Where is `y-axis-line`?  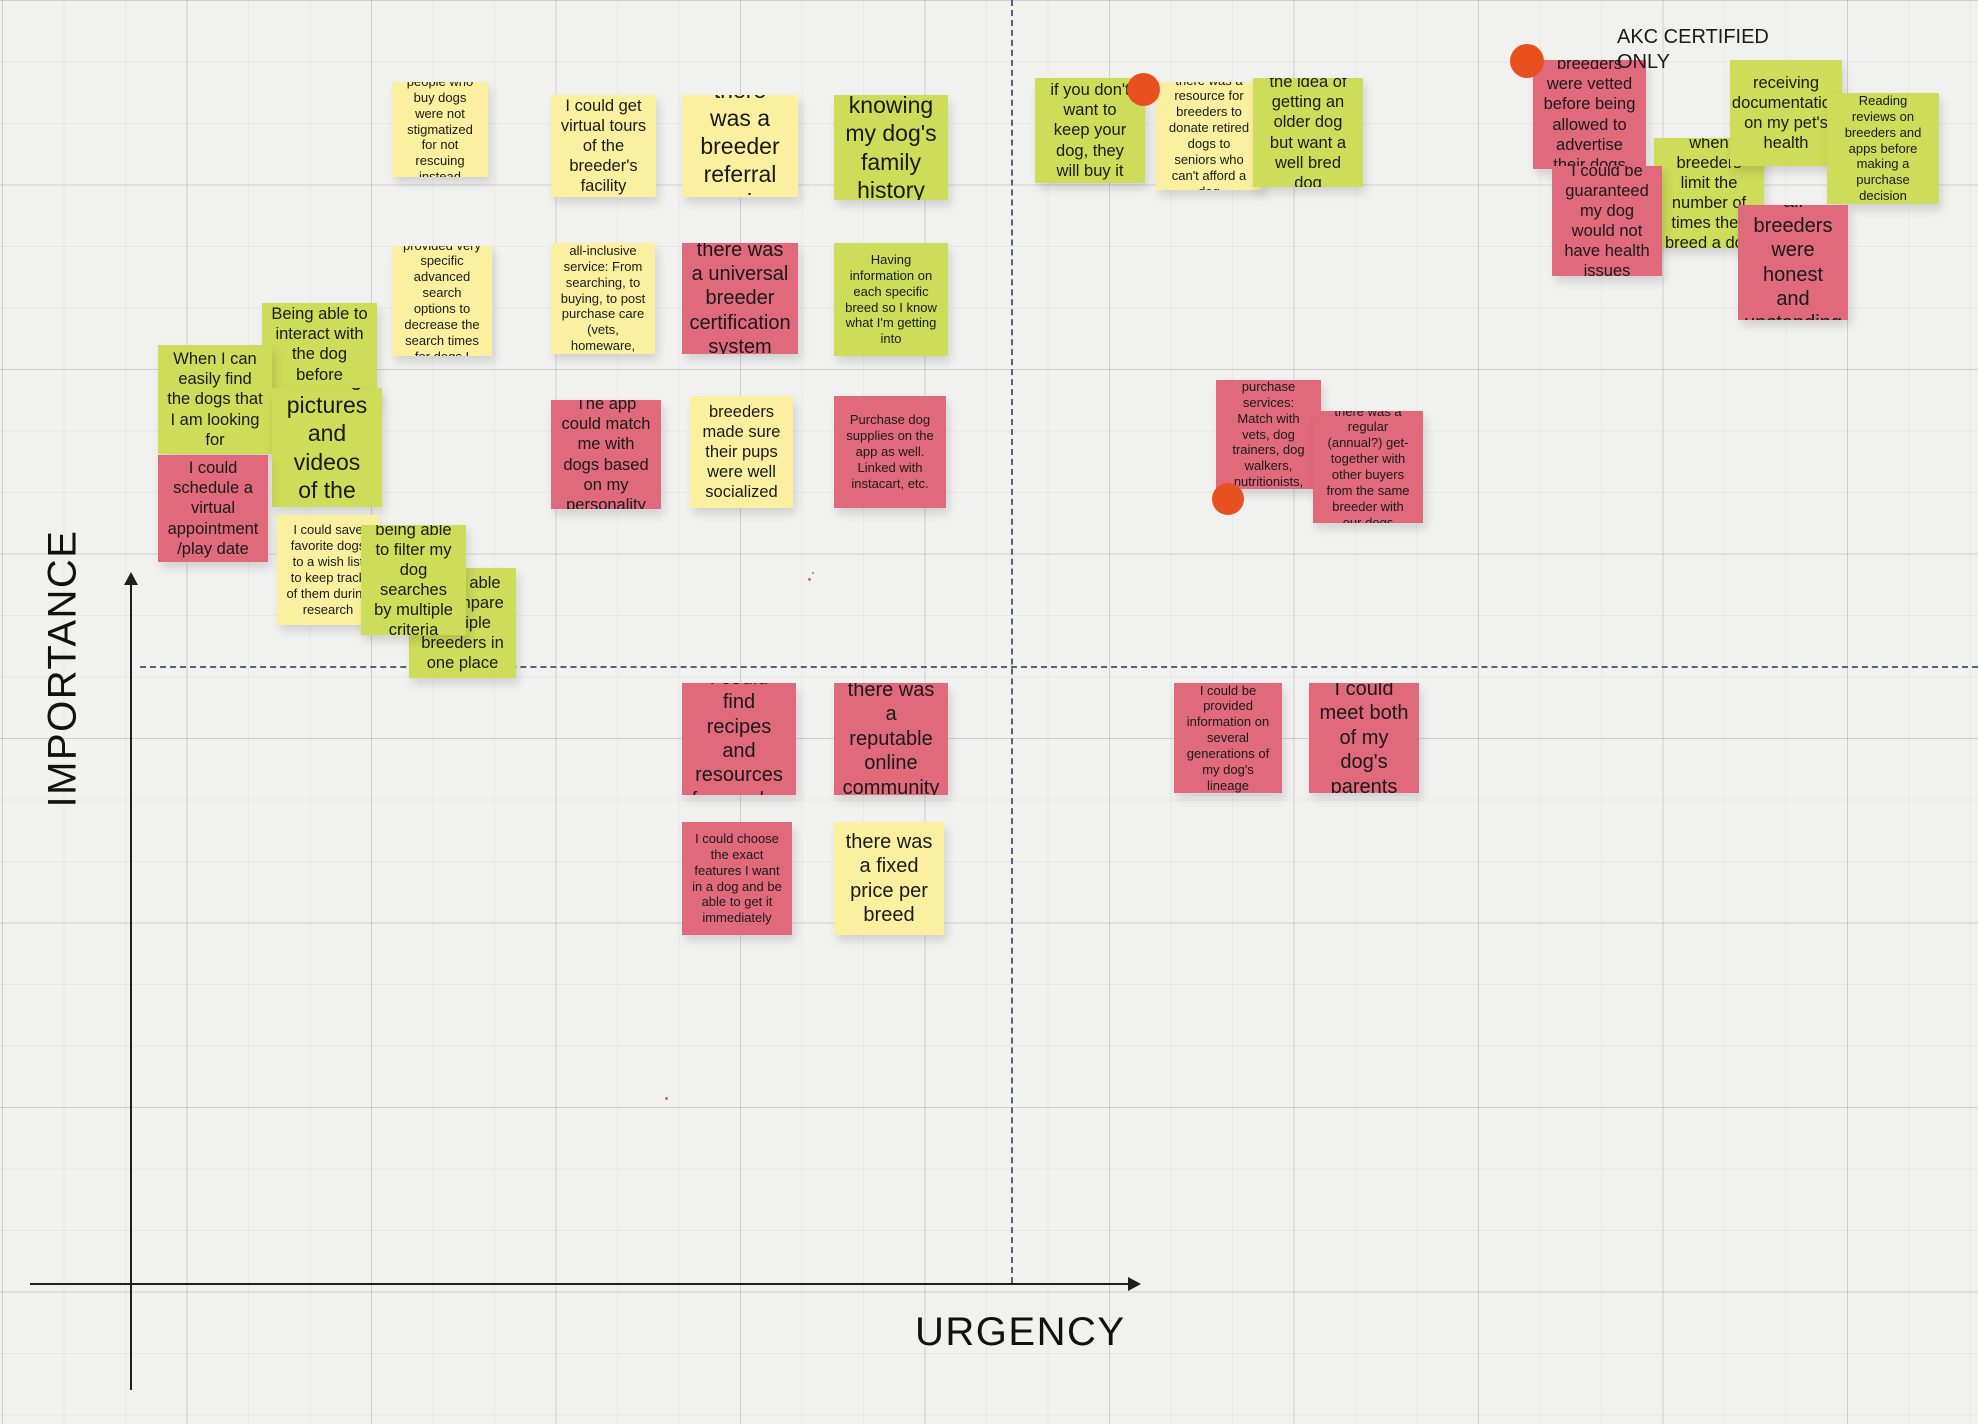 y-axis-line is located at coordinates (131, 985).